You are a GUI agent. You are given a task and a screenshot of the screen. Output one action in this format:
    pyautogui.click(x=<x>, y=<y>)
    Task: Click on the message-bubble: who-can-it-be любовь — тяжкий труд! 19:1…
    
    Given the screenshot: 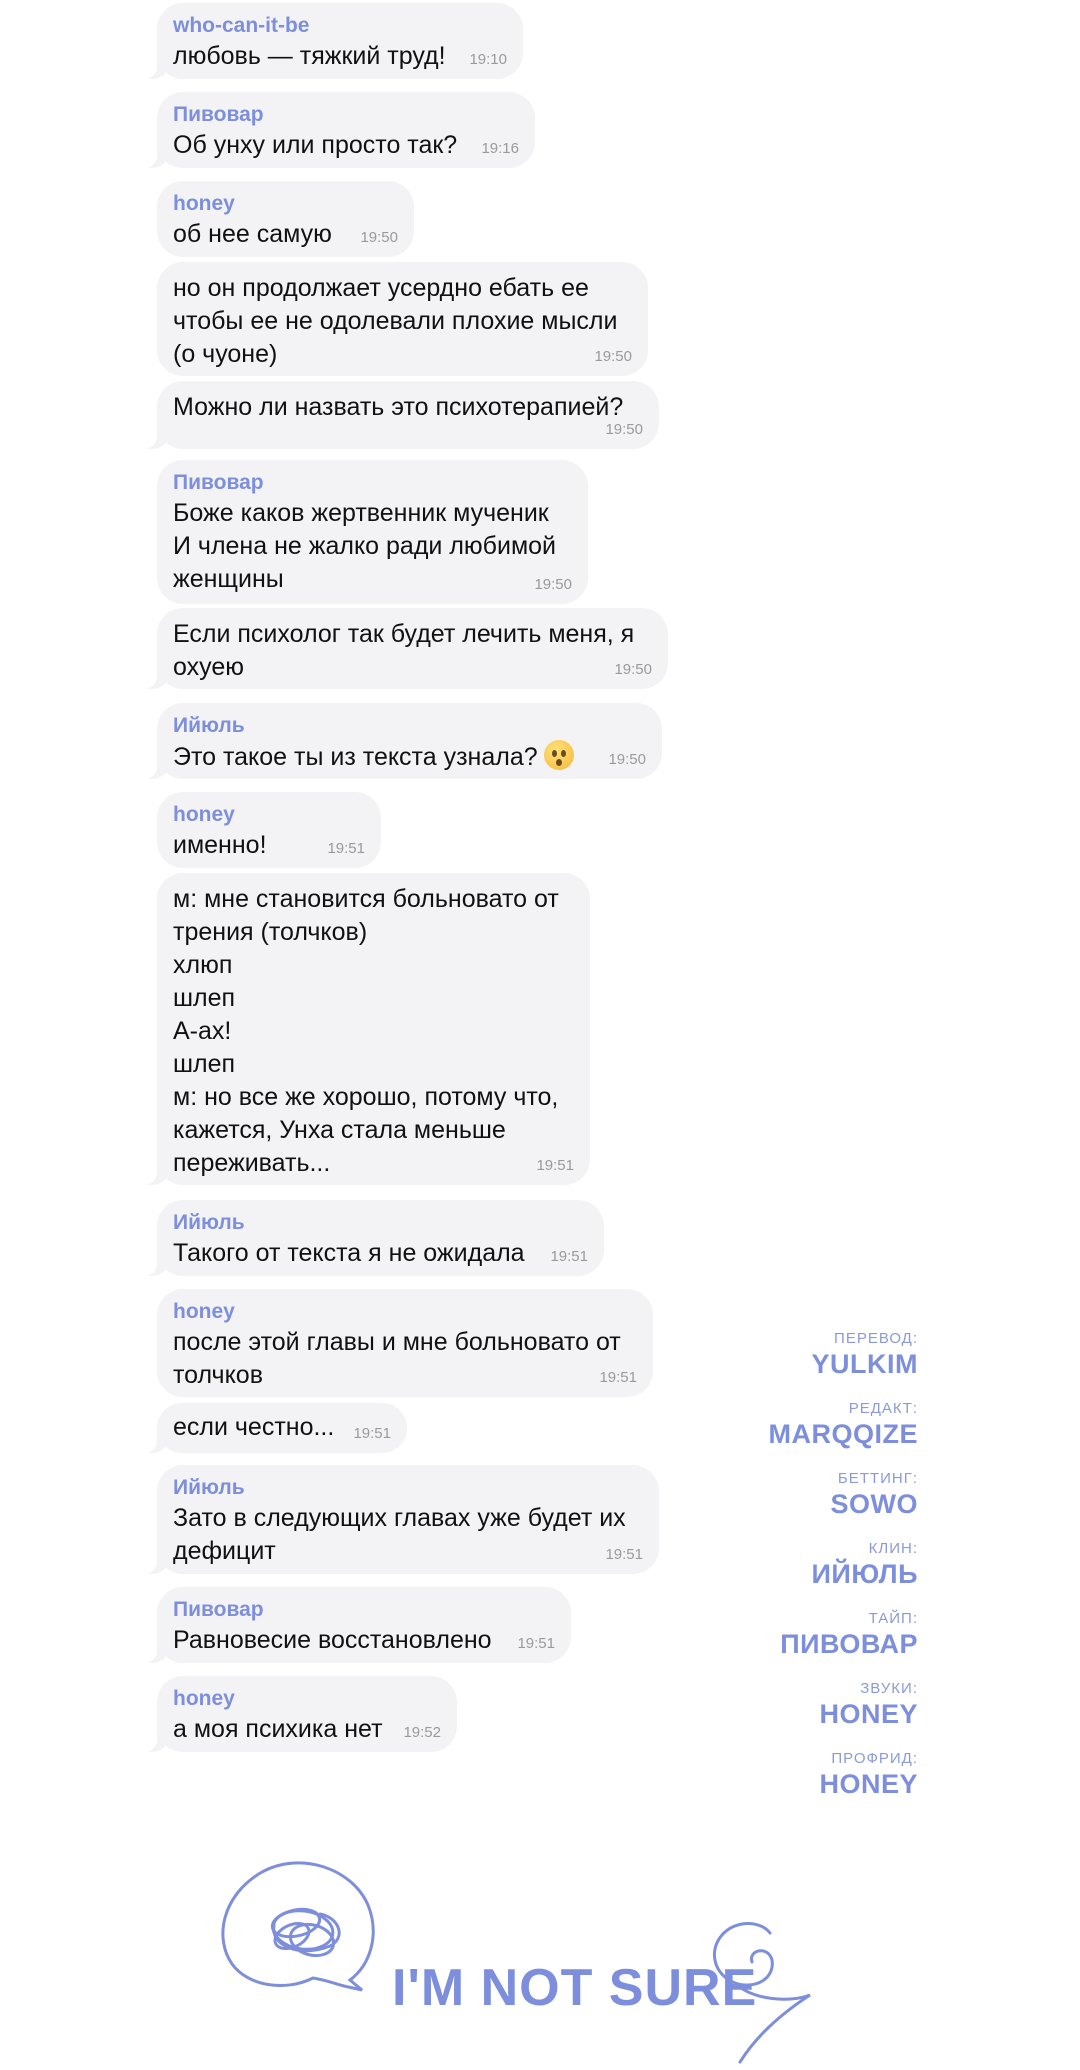 What is the action you would take?
    pyautogui.click(x=329, y=41)
    